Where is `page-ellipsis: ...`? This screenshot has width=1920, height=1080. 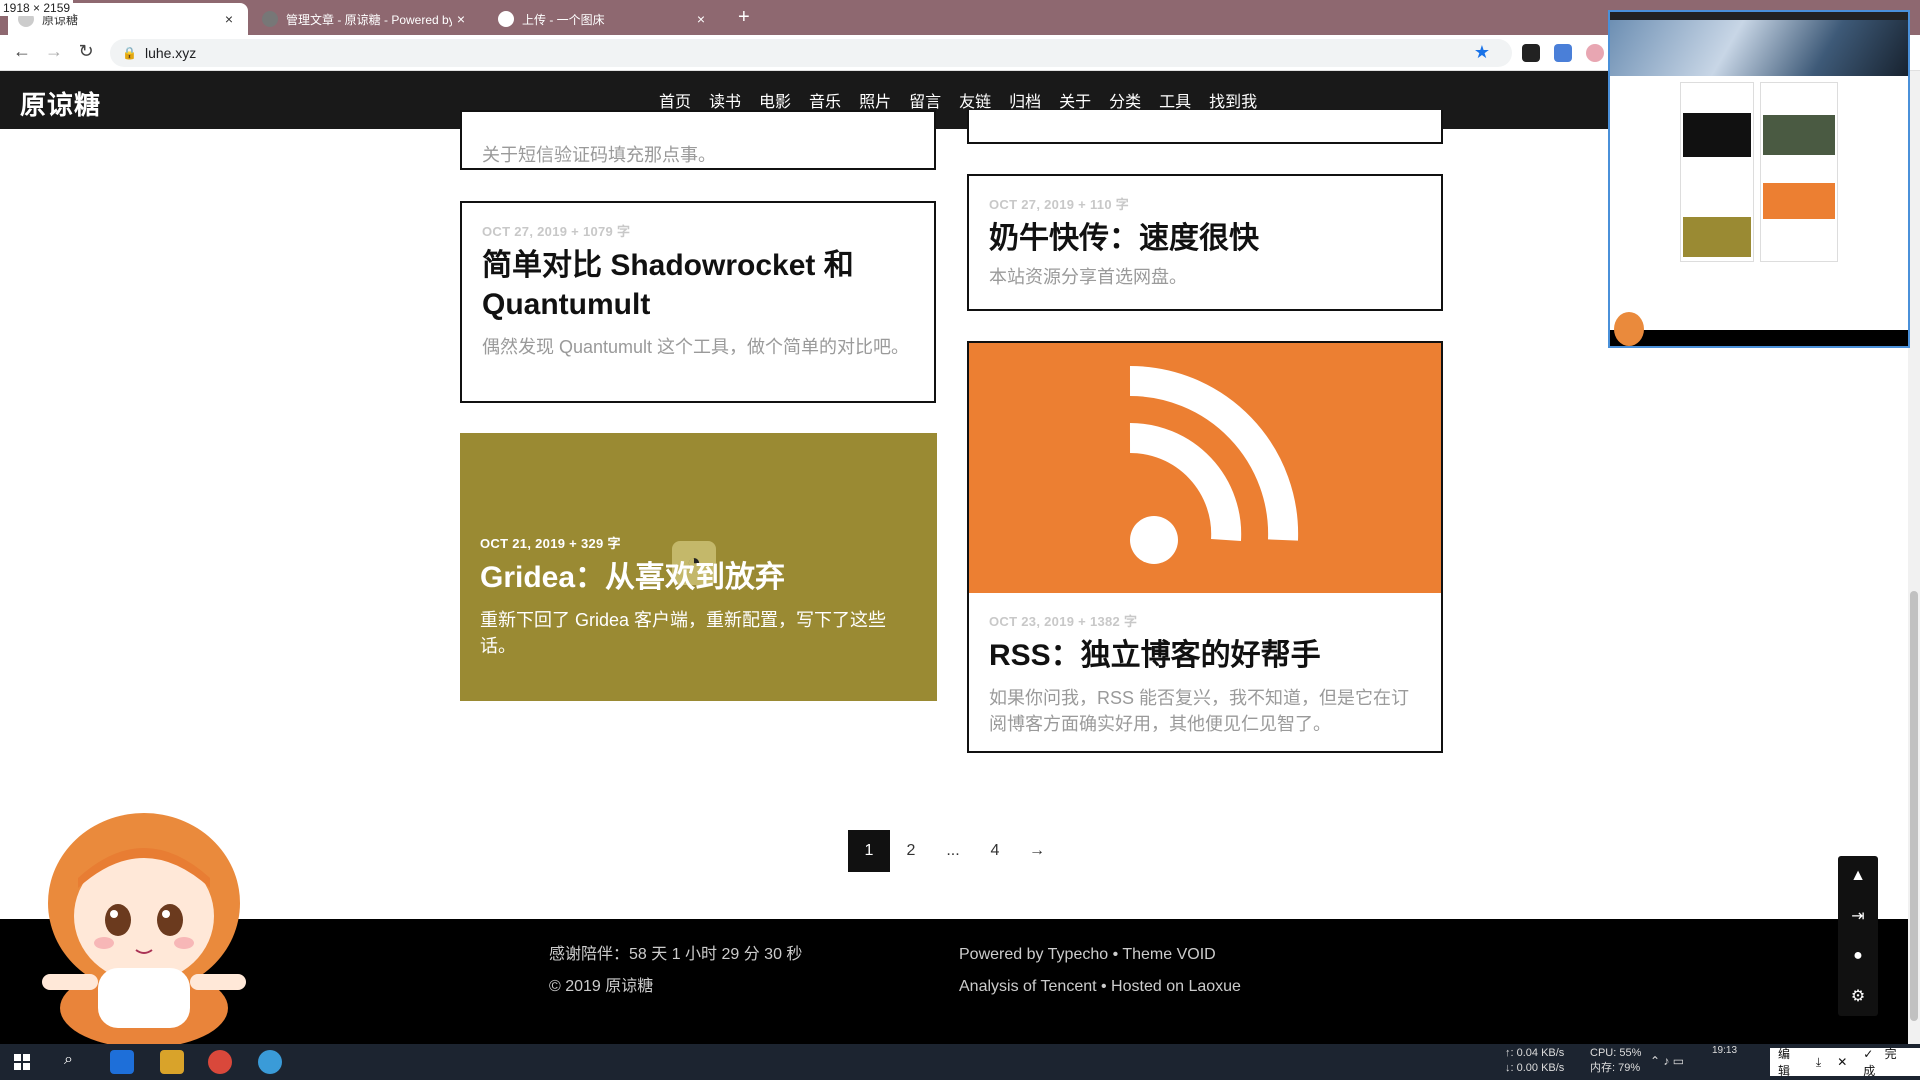 page-ellipsis: ... is located at coordinates (953, 850).